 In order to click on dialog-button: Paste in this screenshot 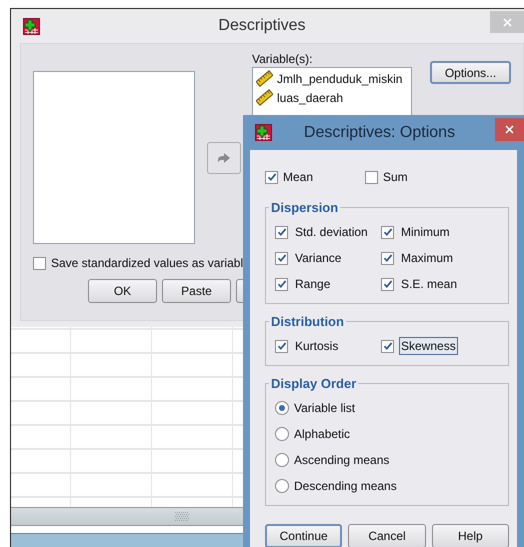, I will do `click(196, 291)`.